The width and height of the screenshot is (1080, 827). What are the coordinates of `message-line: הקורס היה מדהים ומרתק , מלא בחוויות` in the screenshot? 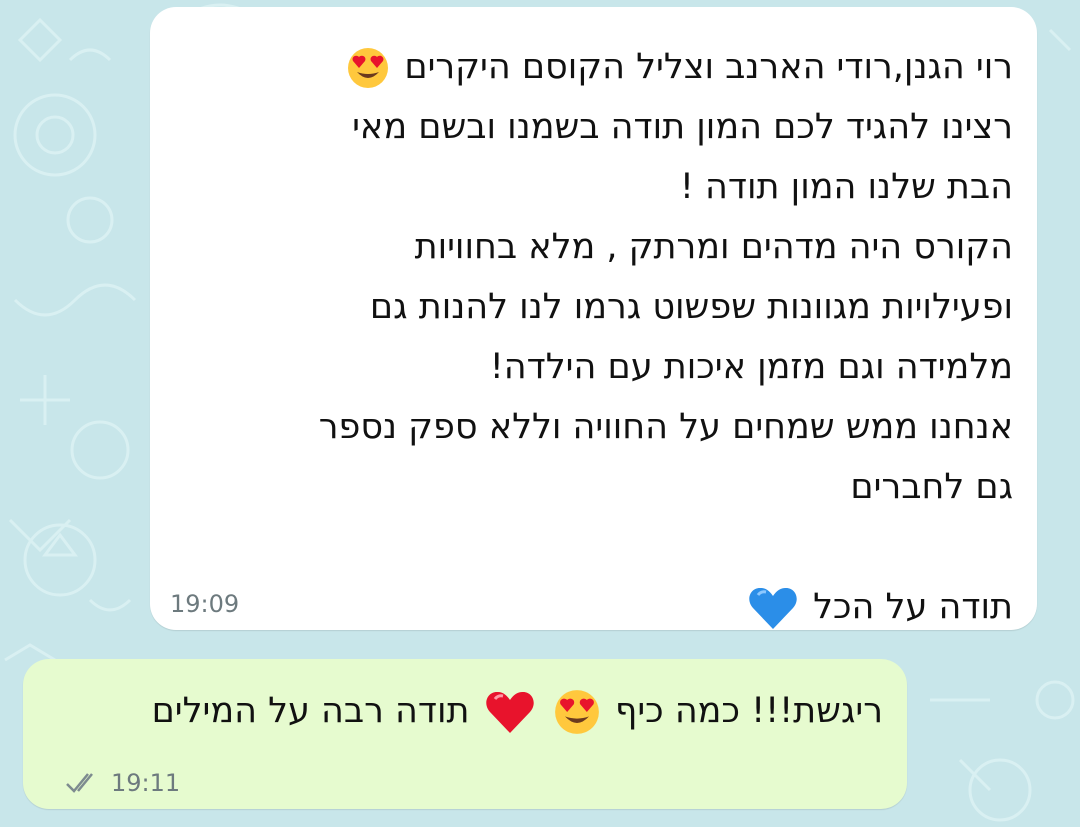 It's located at (713, 247).